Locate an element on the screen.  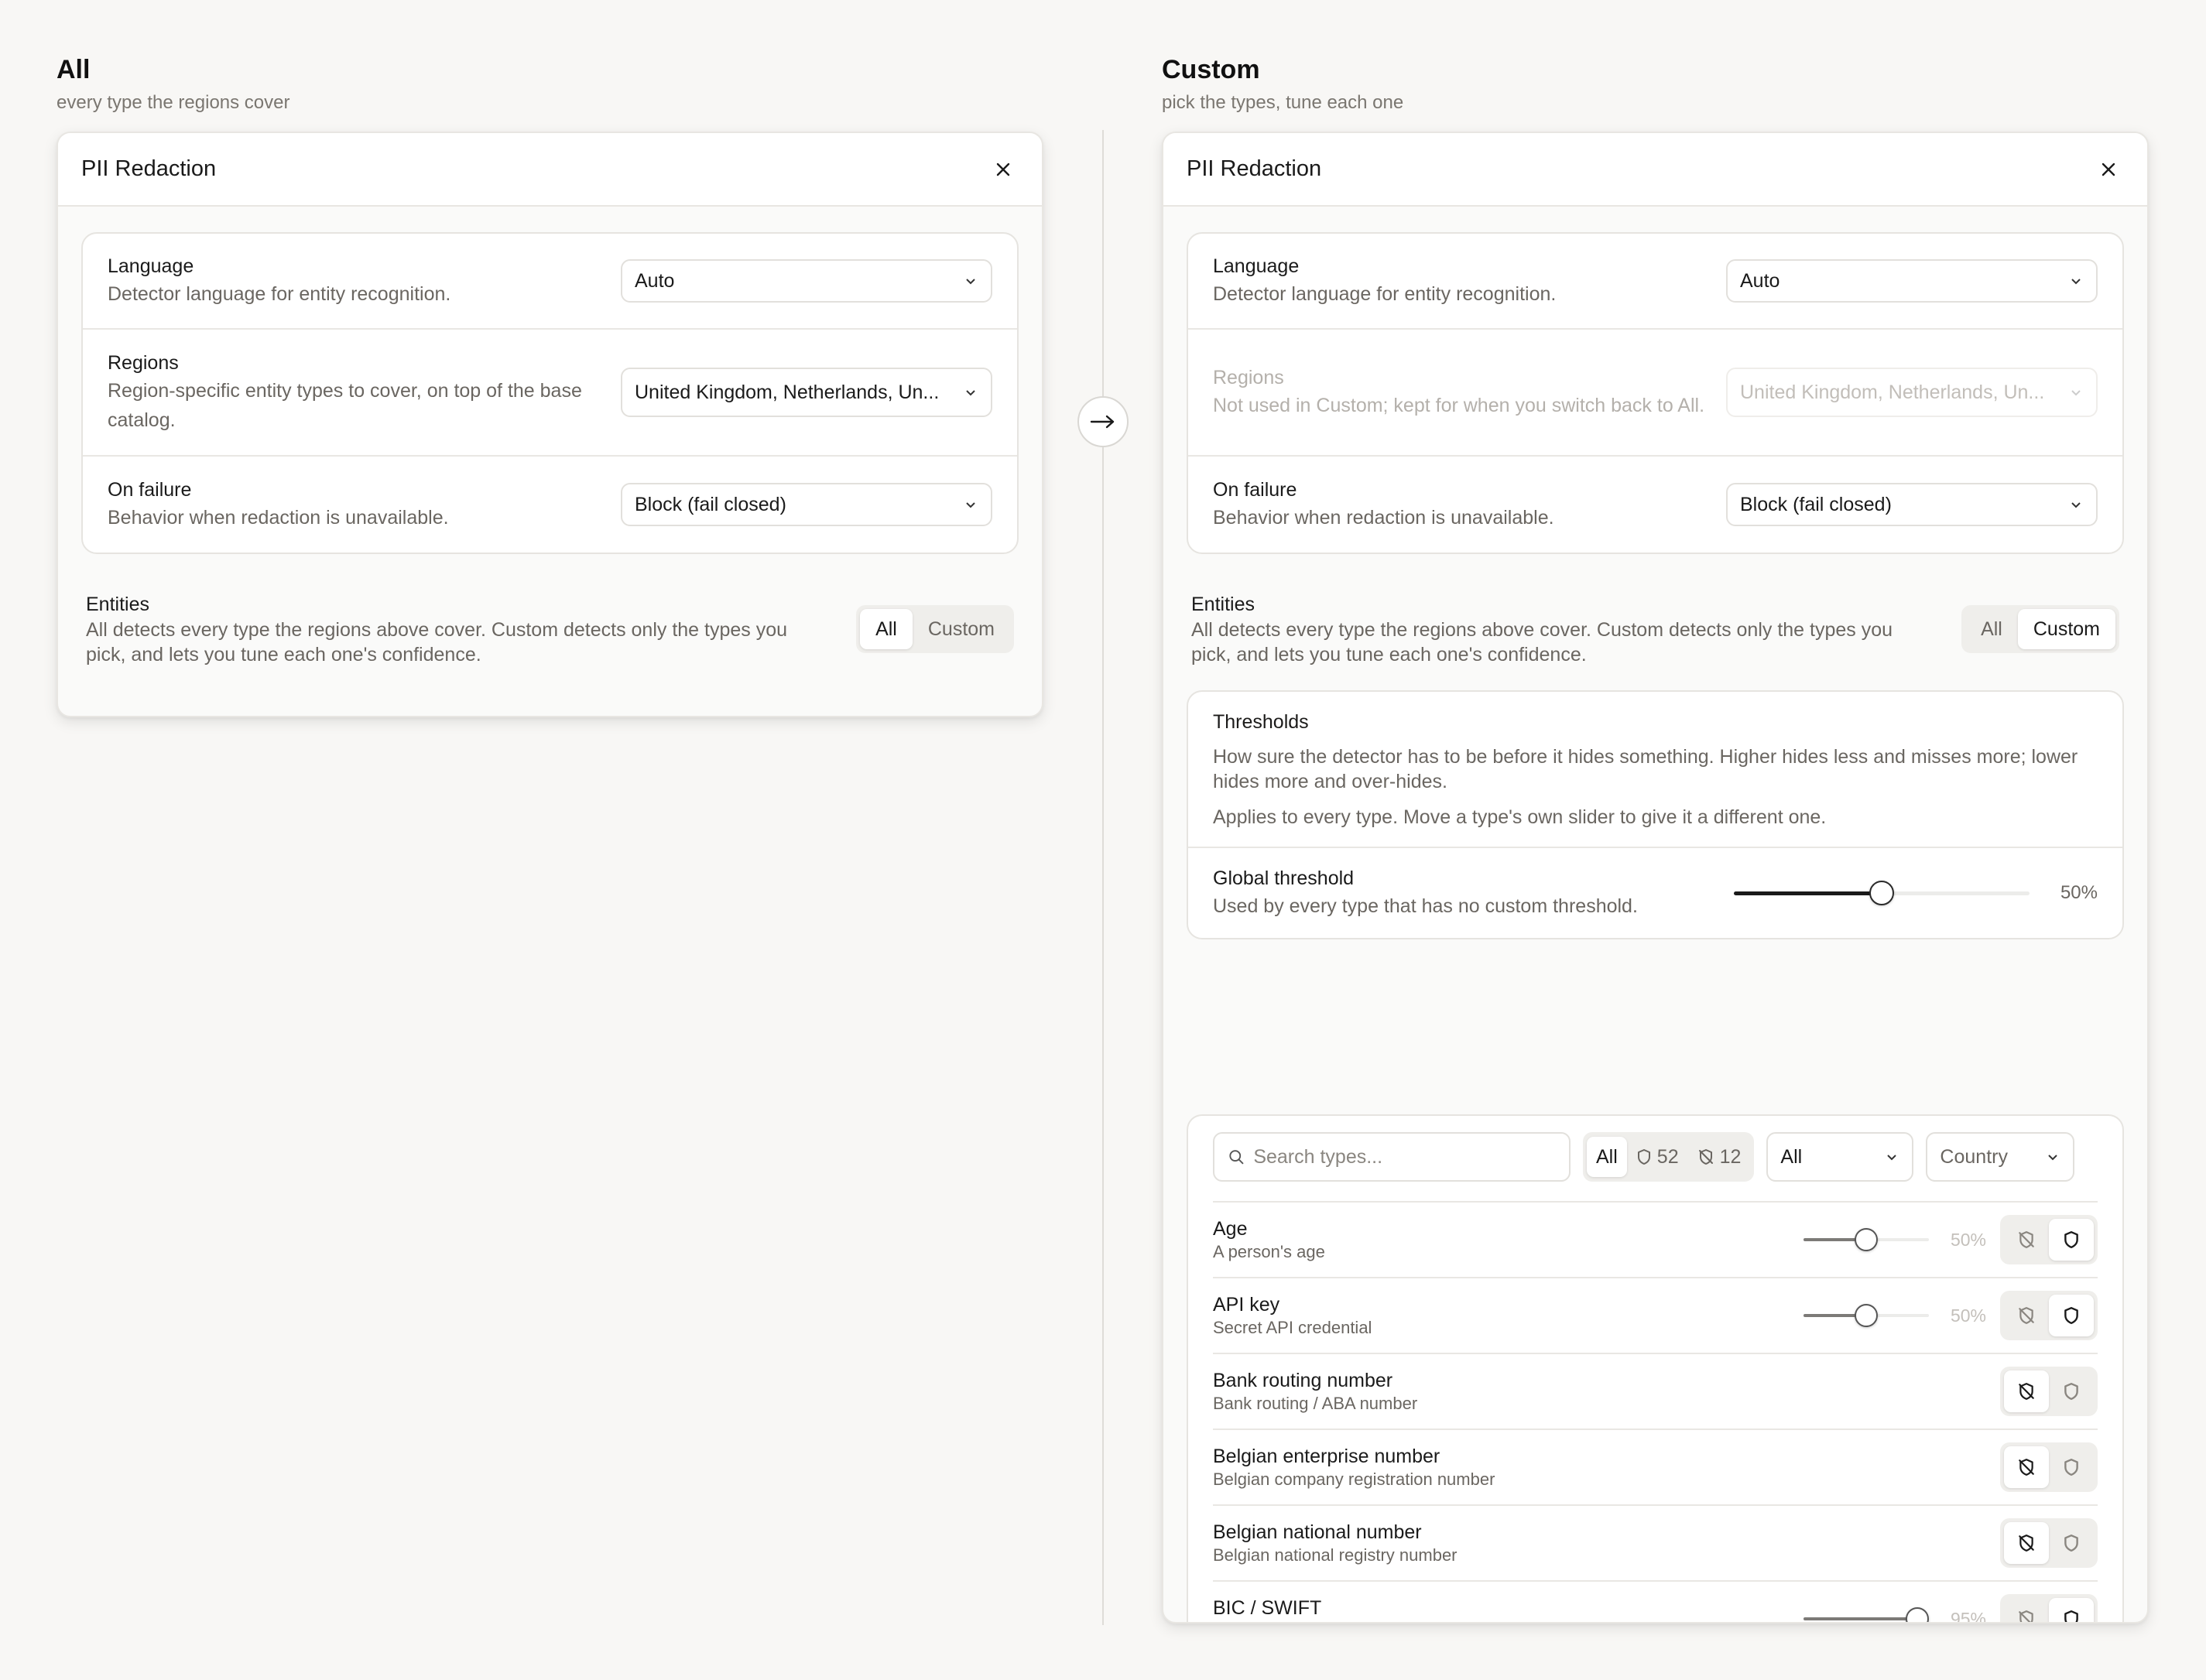
search-icon is located at coordinates (1237, 1157).